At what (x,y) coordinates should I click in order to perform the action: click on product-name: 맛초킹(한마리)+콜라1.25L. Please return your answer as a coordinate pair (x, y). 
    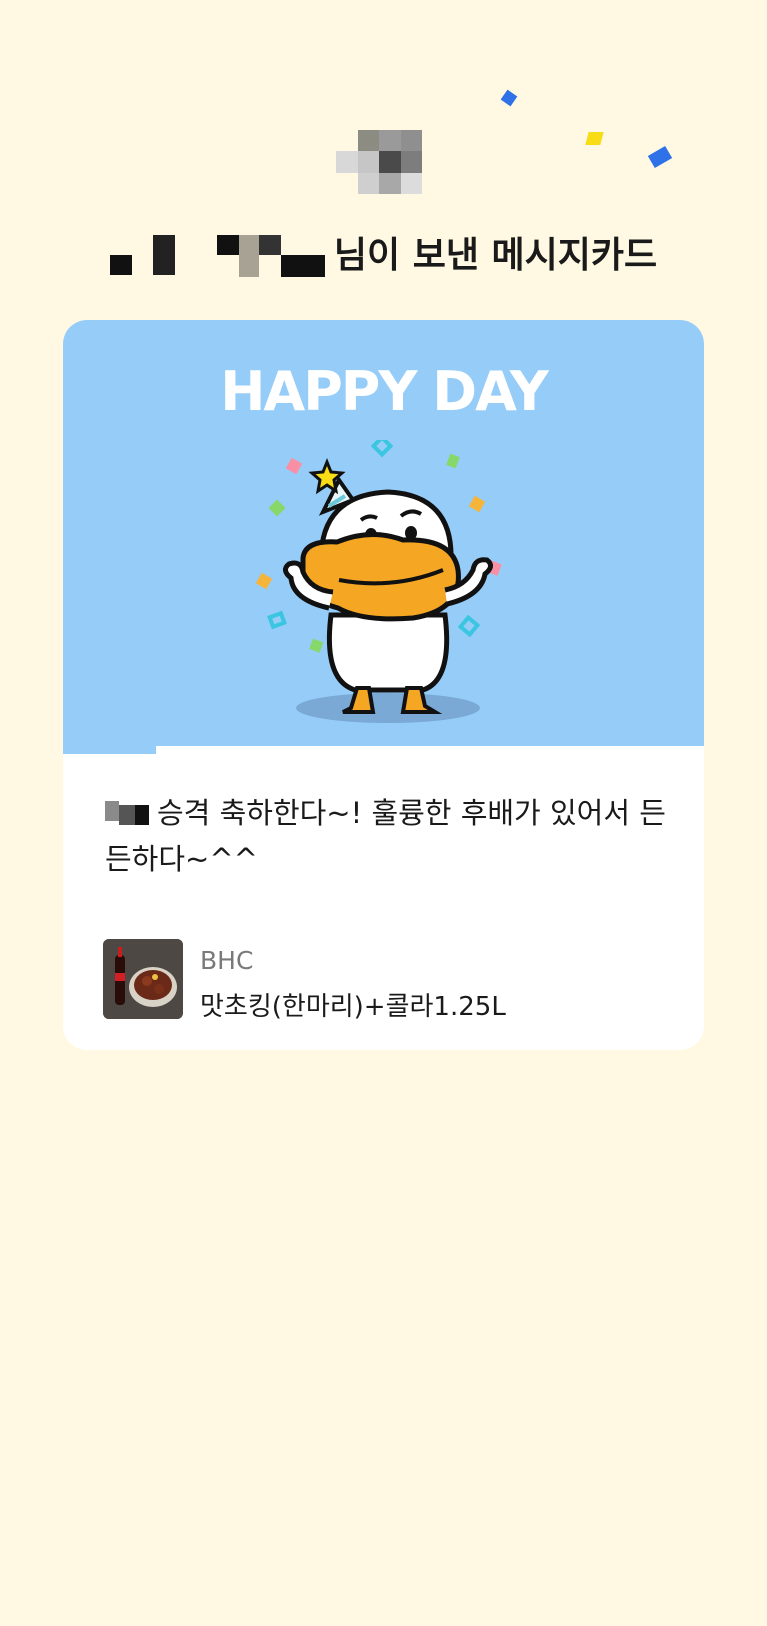
    Looking at the image, I should click on (353, 1004).